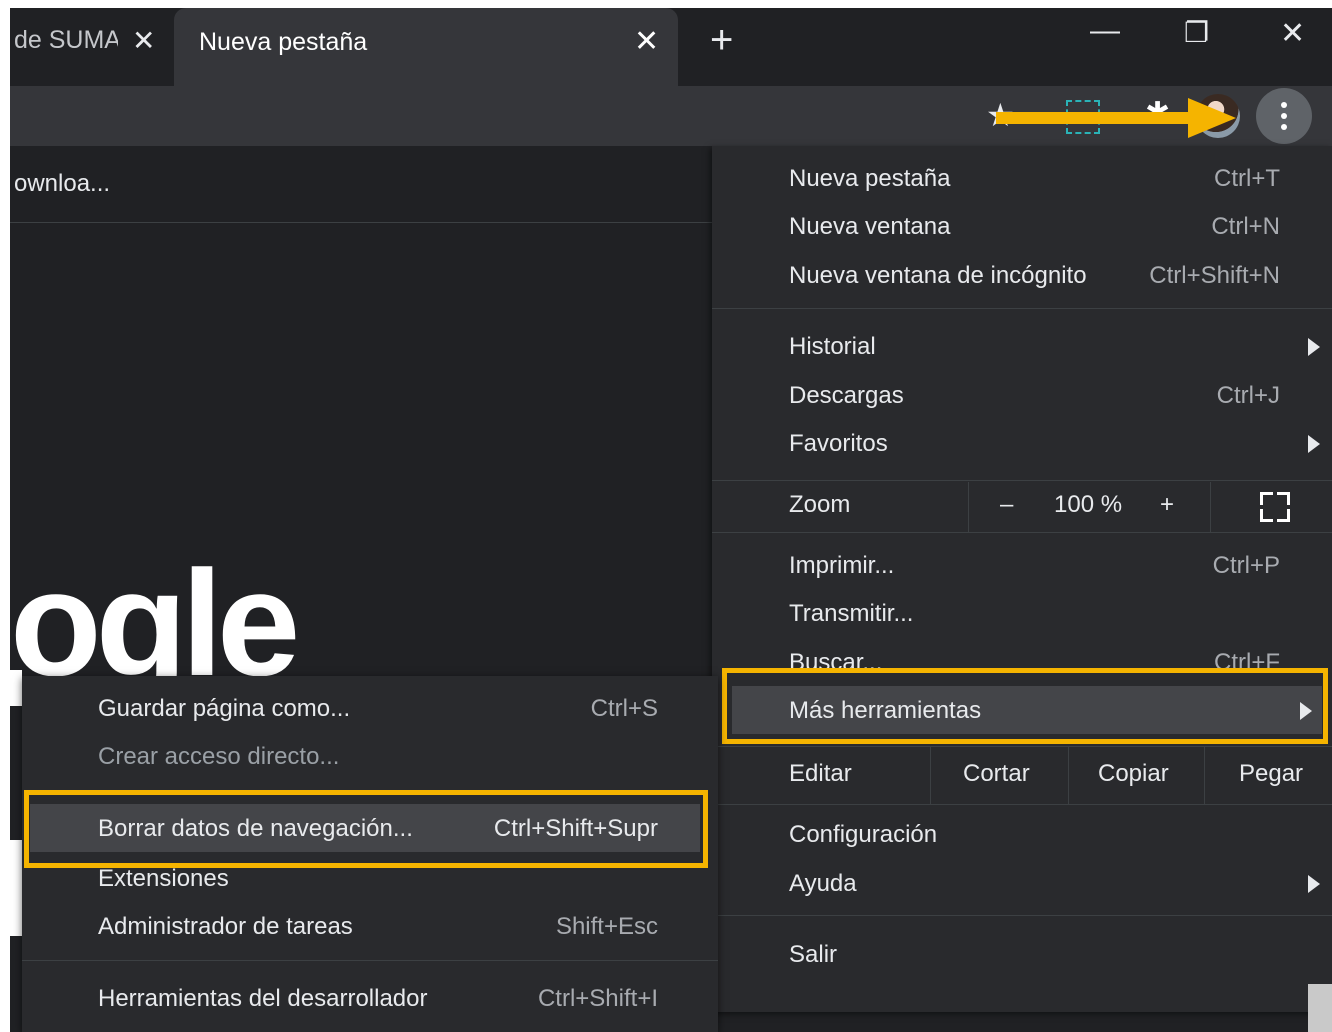  Describe the element at coordinates (863, 834) in the screenshot. I see `menu-item-label: Configuración` at that location.